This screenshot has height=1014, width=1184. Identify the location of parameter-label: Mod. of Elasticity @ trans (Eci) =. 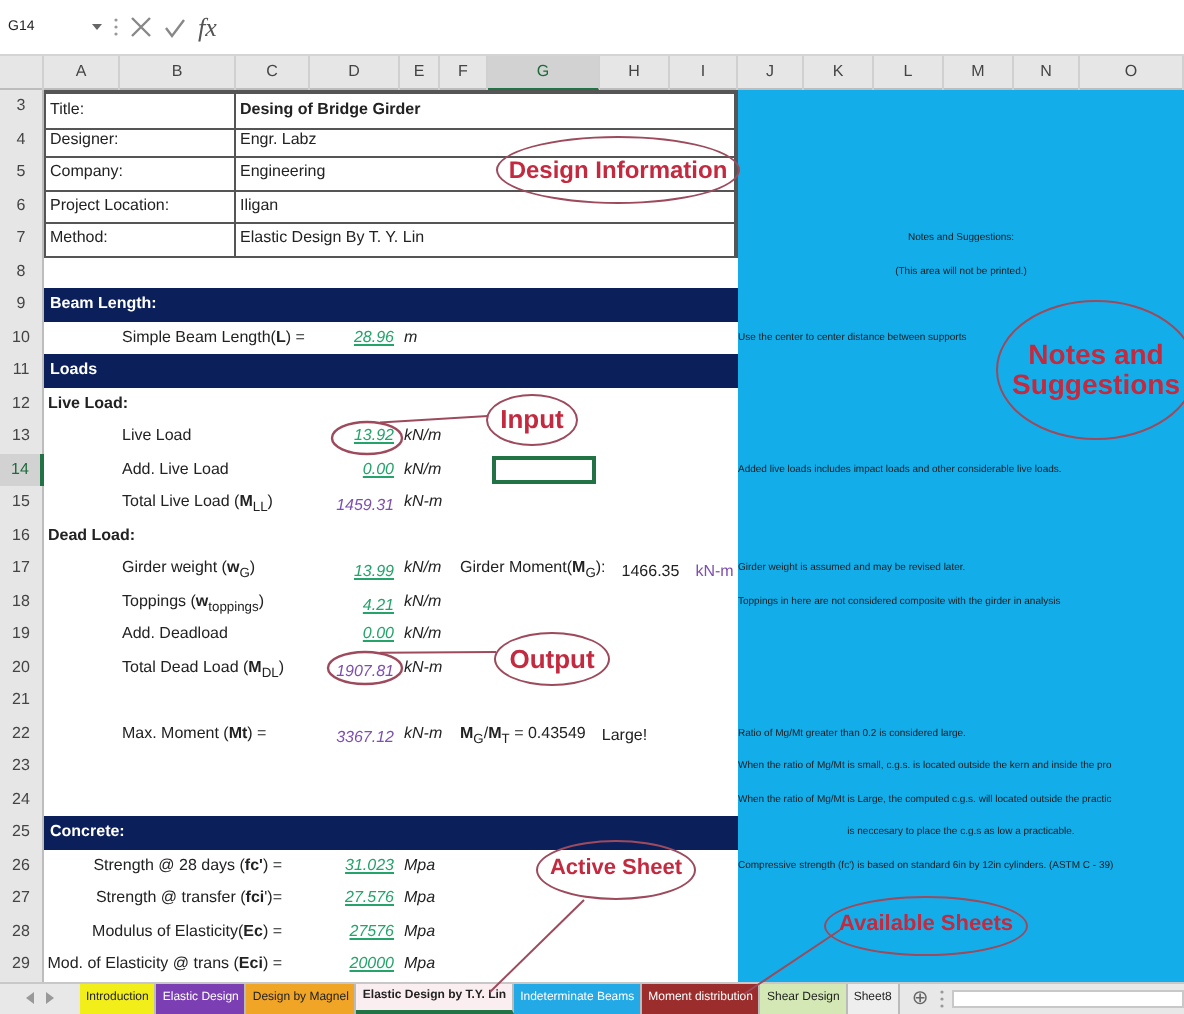
(164, 964).